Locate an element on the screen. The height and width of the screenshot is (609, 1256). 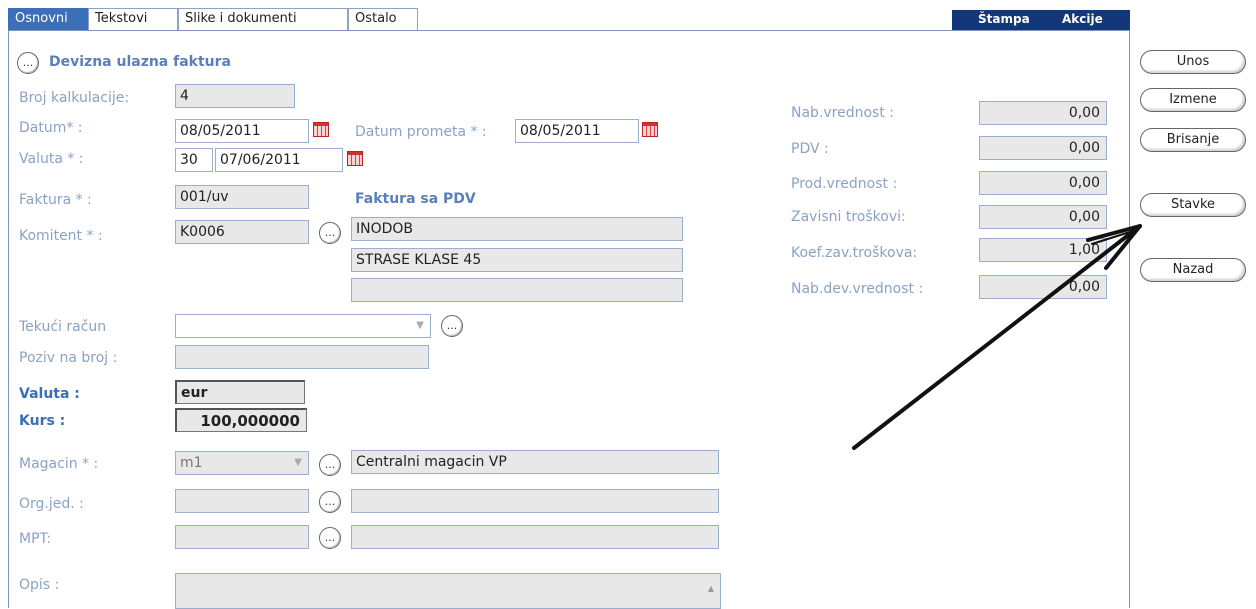
valuta-days-field: 30 is located at coordinates (194, 160).